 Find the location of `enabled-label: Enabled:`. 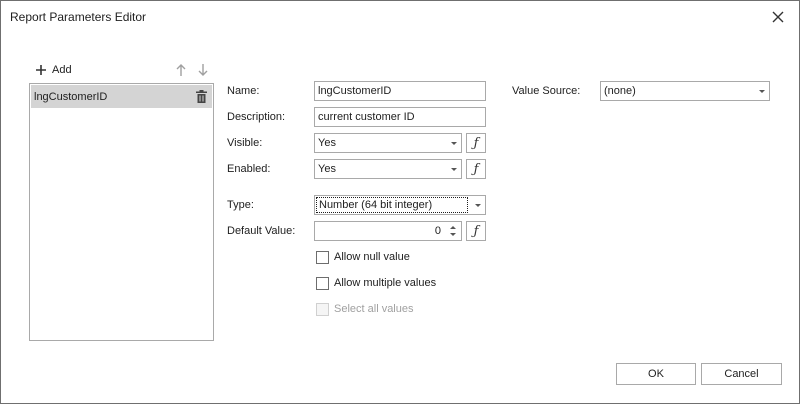

enabled-label: Enabled: is located at coordinates (249, 169).